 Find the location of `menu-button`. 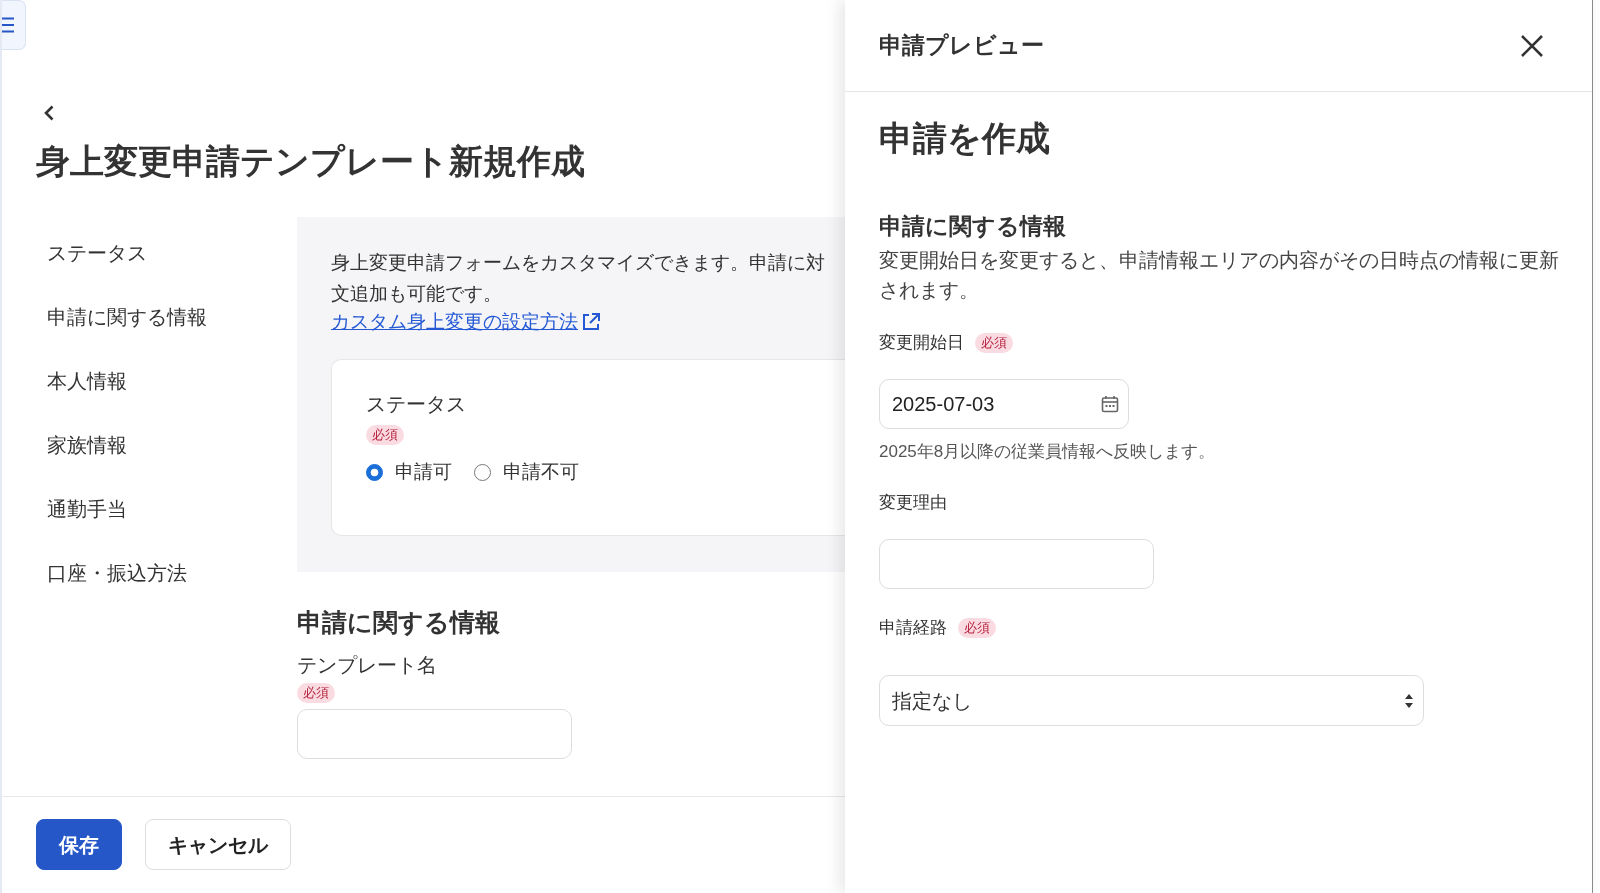

menu-button is located at coordinates (14, 25).